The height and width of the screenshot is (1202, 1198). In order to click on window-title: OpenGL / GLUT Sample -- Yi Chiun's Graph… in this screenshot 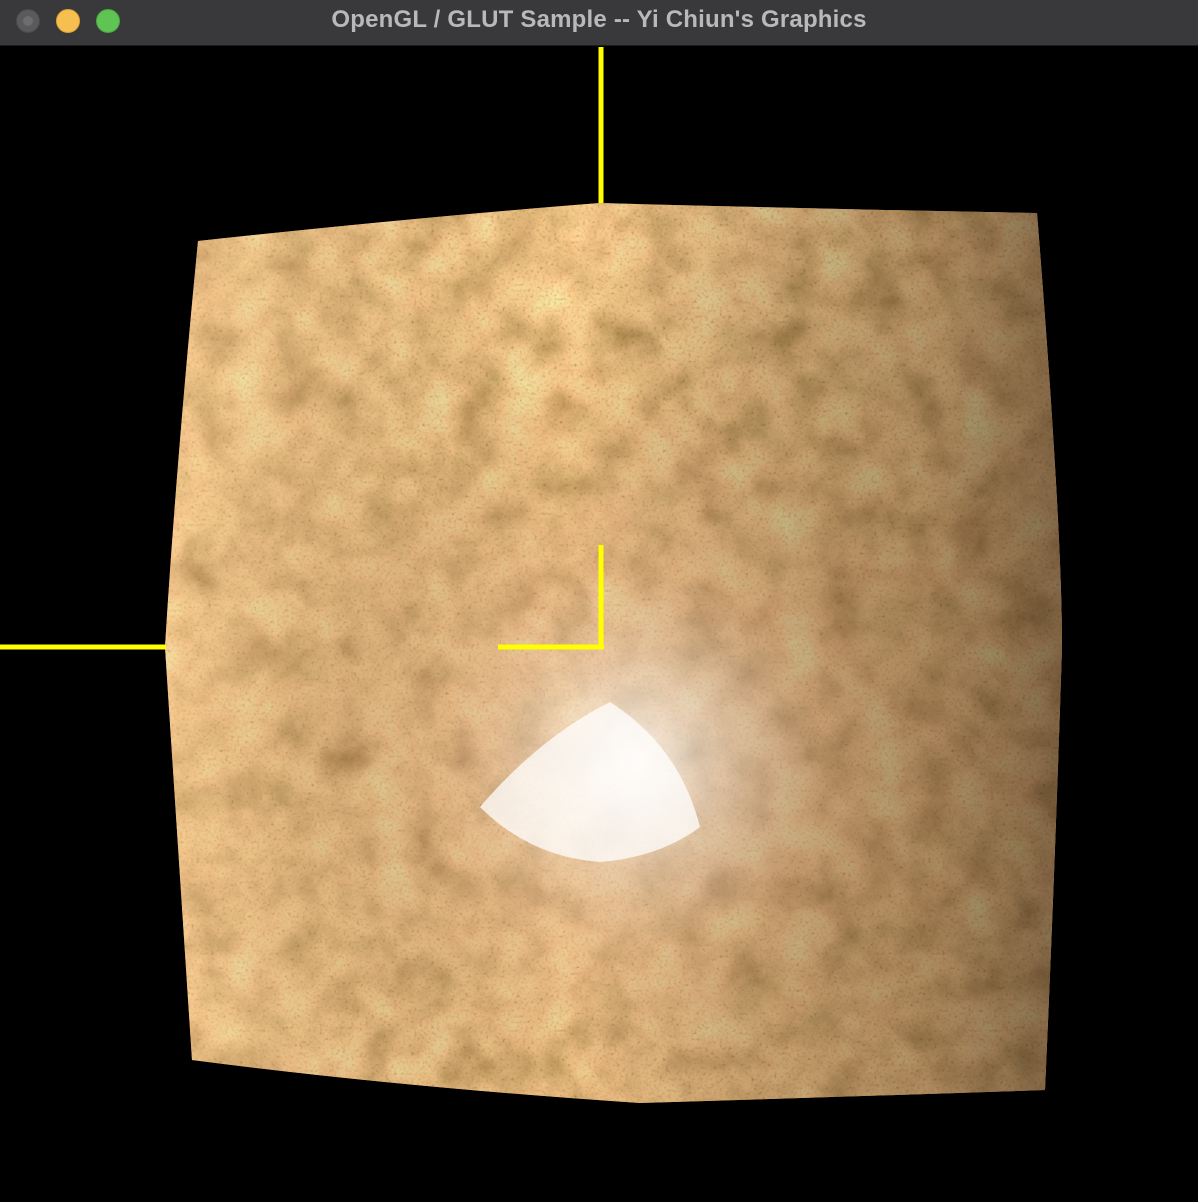, I will do `click(599, 19)`.